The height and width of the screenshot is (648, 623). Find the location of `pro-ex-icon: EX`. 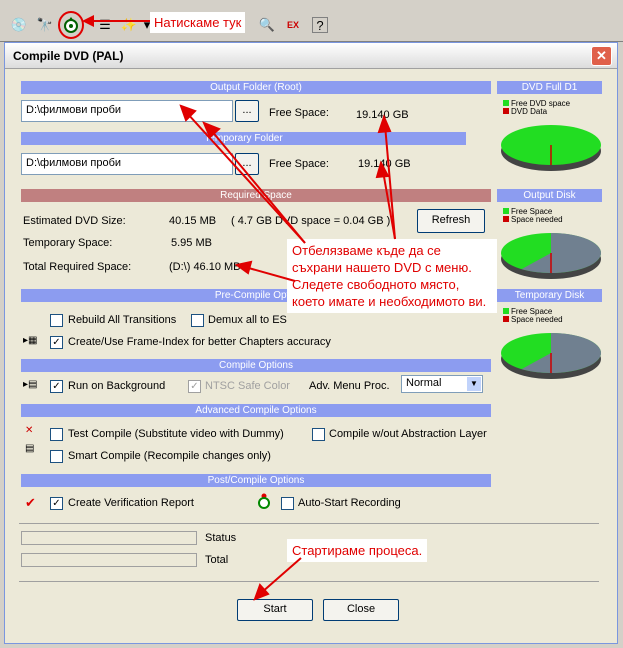

pro-ex-icon: EX is located at coordinates (293, 25).